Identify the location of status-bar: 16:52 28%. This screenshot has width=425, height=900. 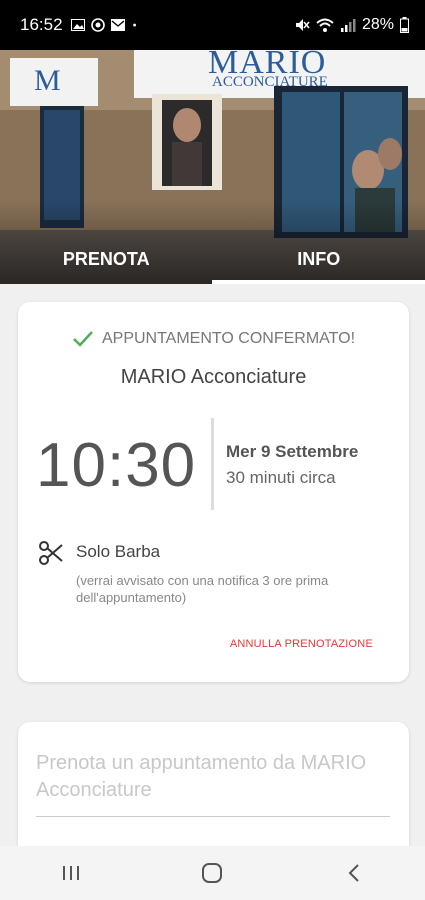
(212, 25).